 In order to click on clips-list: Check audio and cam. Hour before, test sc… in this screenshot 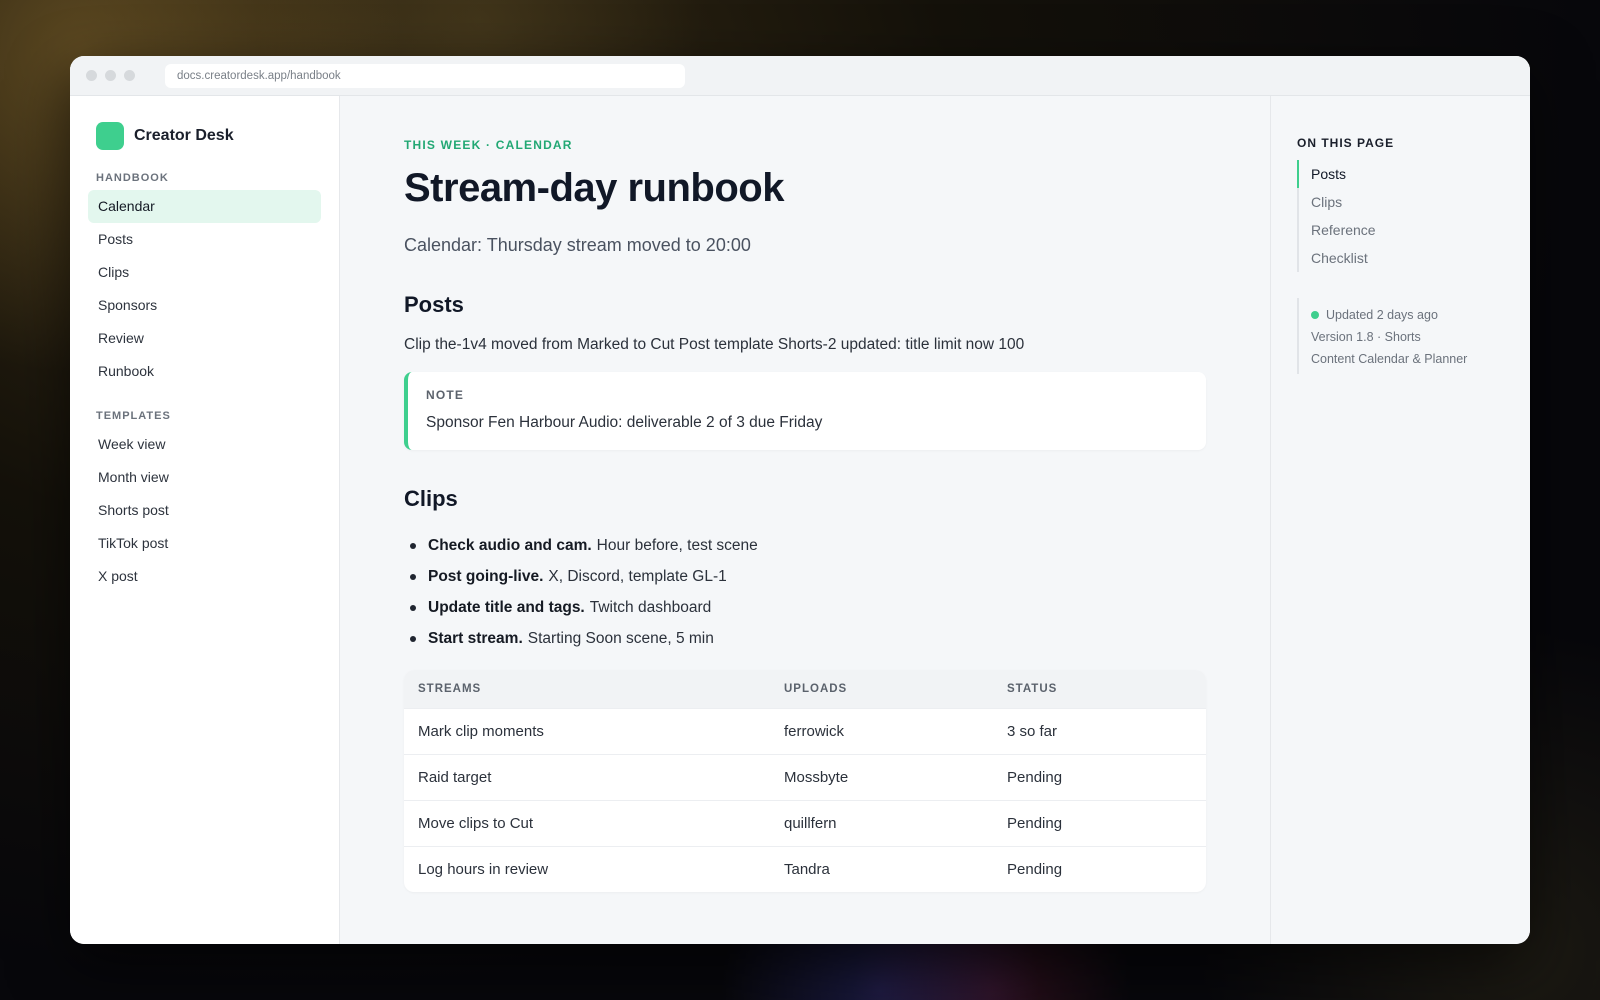, I will do `click(805, 592)`.